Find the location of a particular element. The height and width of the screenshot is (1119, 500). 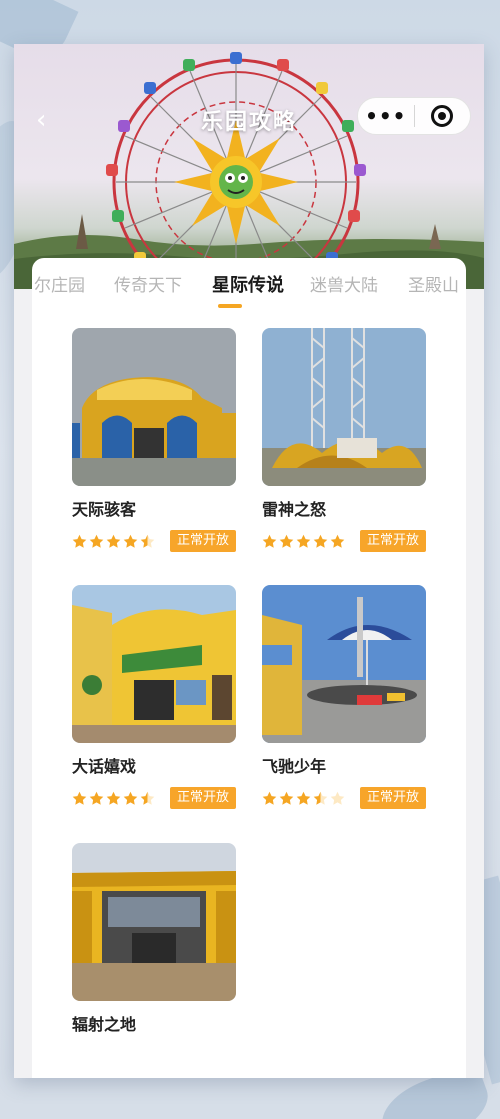

attraction-card: 飞驰少年 正常开放 is located at coordinates (344, 697).